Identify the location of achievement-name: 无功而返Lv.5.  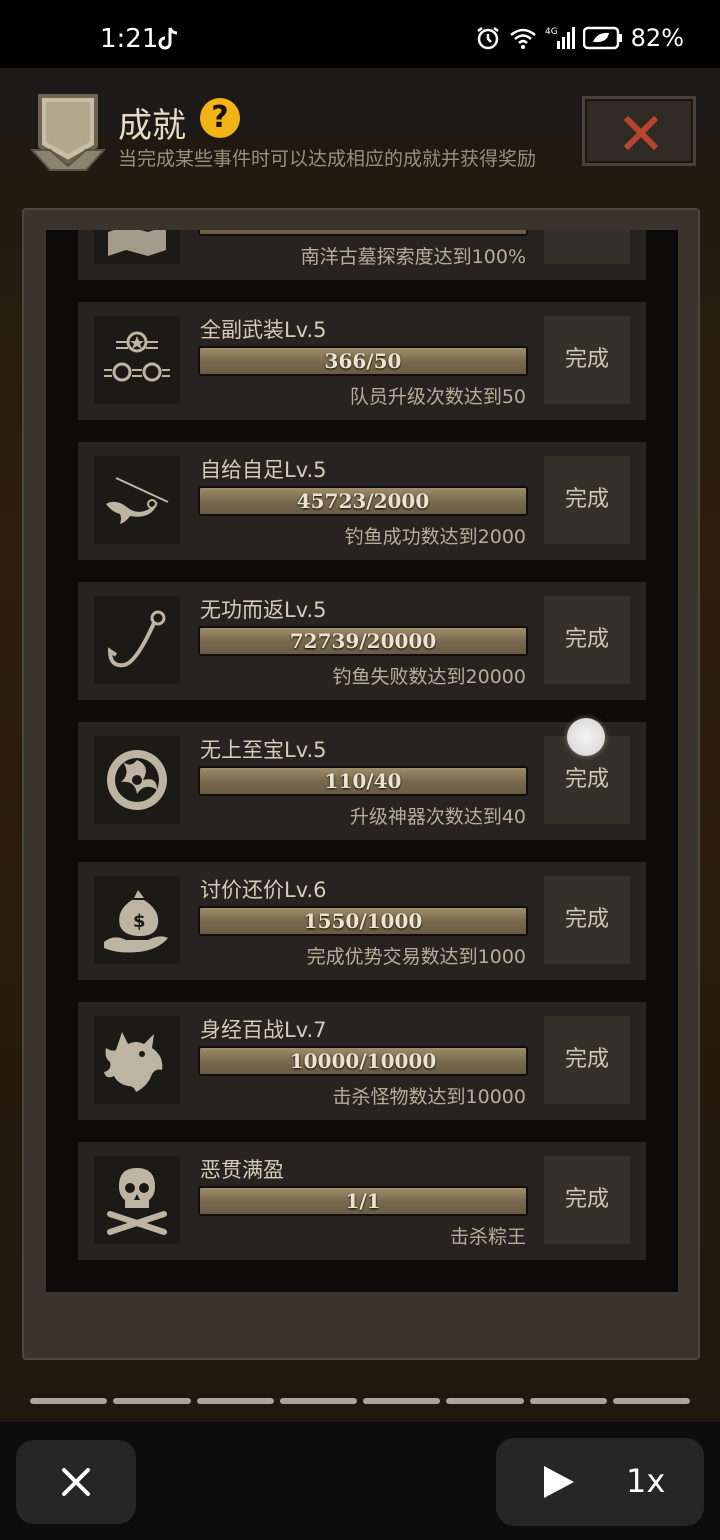
(263, 610).